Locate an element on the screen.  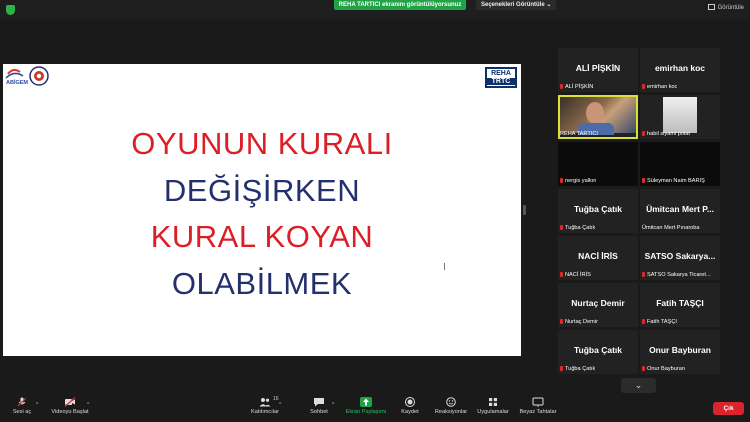
video-options-caret: ^ is located at coordinates (88, 405).